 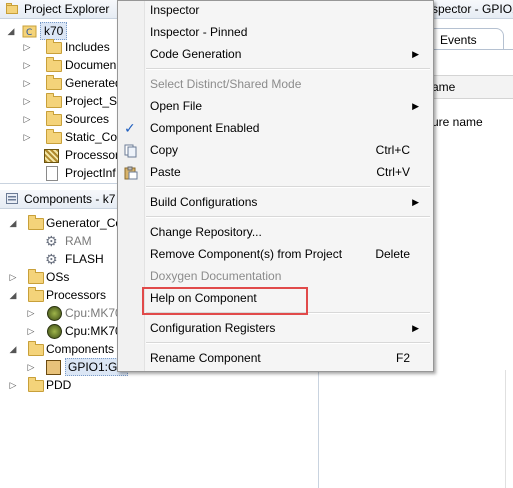 I want to click on copy-icon, so click(x=131, y=150).